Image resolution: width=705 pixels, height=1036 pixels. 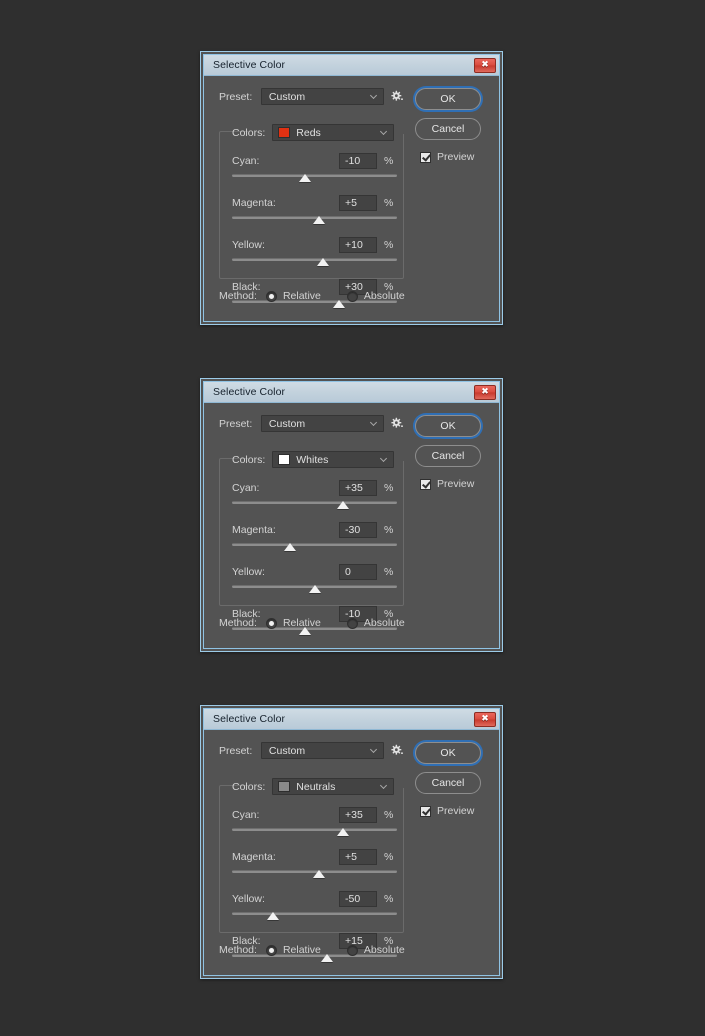 I want to click on method-absolute-label: Absolute, so click(x=384, y=950).